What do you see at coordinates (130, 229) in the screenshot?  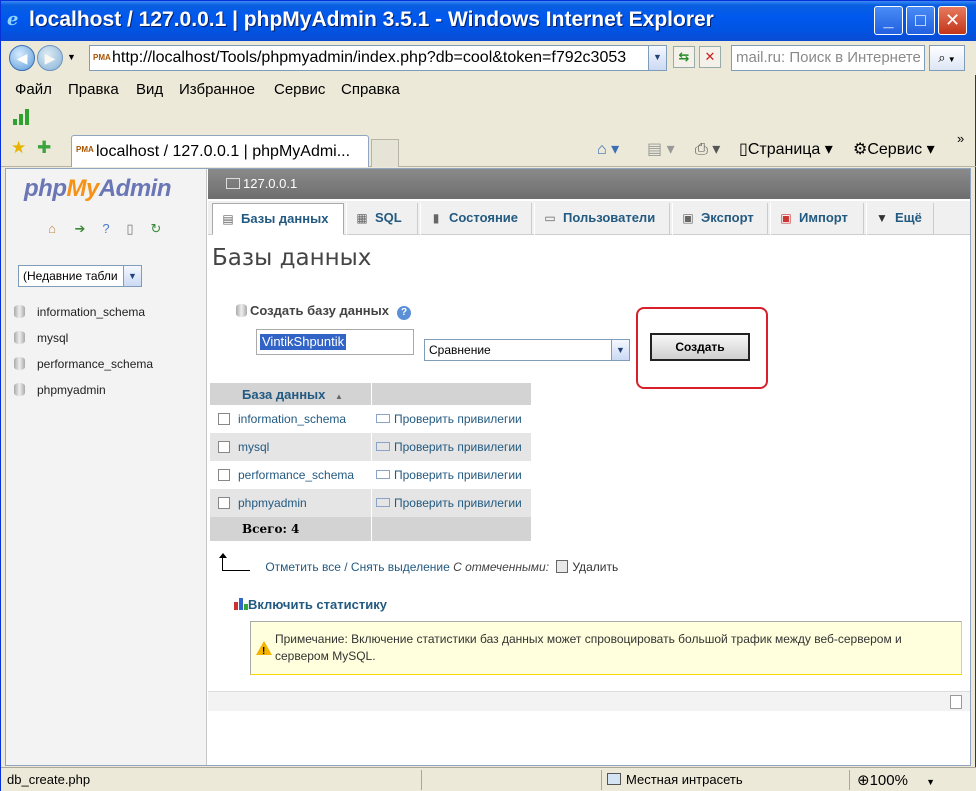 I see `documentation-icon: ▯` at bounding box center [130, 229].